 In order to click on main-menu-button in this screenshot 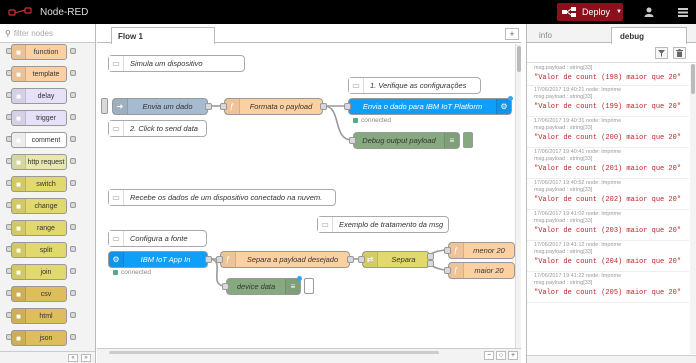, I will do `click(683, 12)`.